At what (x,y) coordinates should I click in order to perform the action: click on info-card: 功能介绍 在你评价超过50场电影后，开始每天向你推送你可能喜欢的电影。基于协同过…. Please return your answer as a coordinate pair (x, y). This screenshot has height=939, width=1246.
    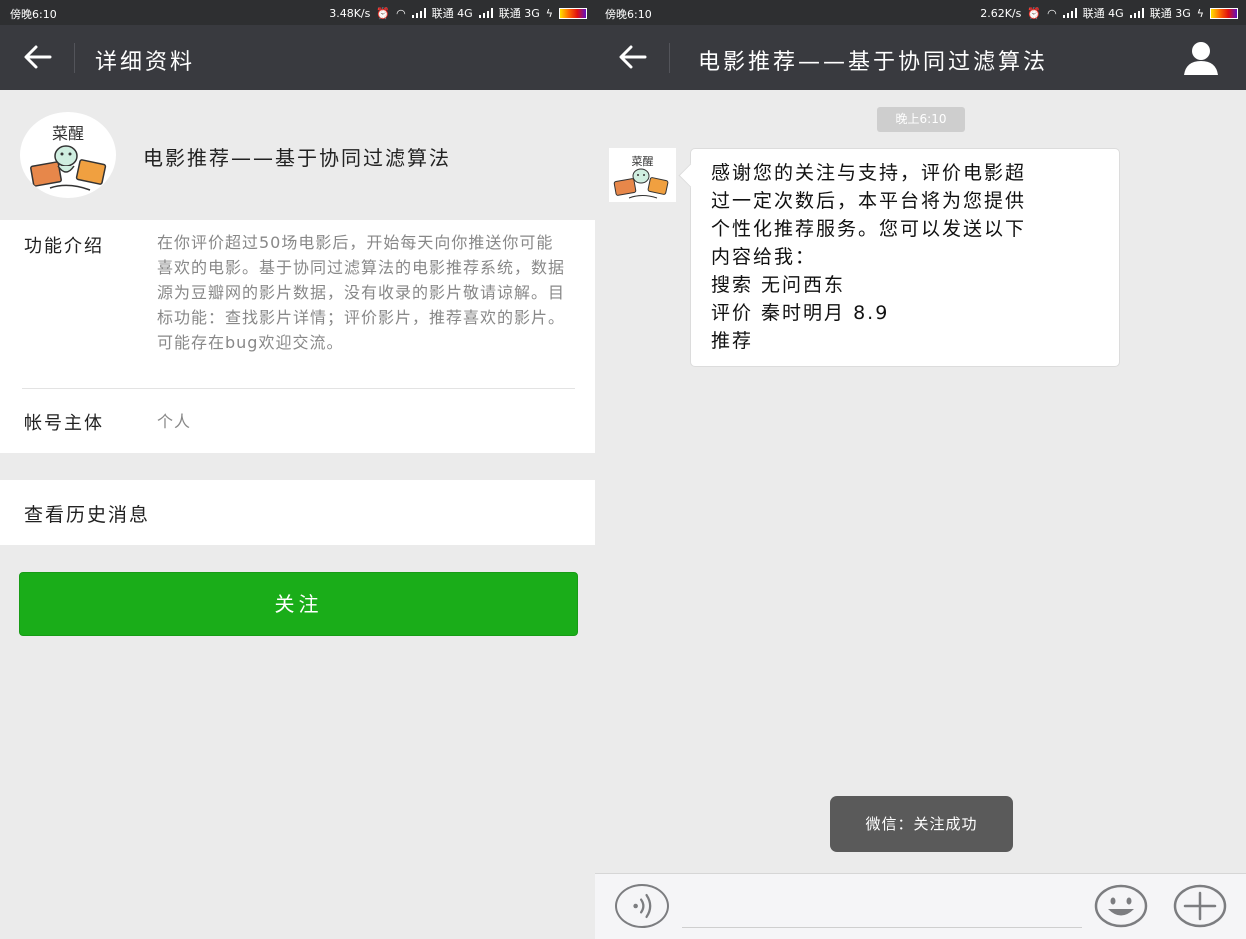
    Looking at the image, I should click on (297, 336).